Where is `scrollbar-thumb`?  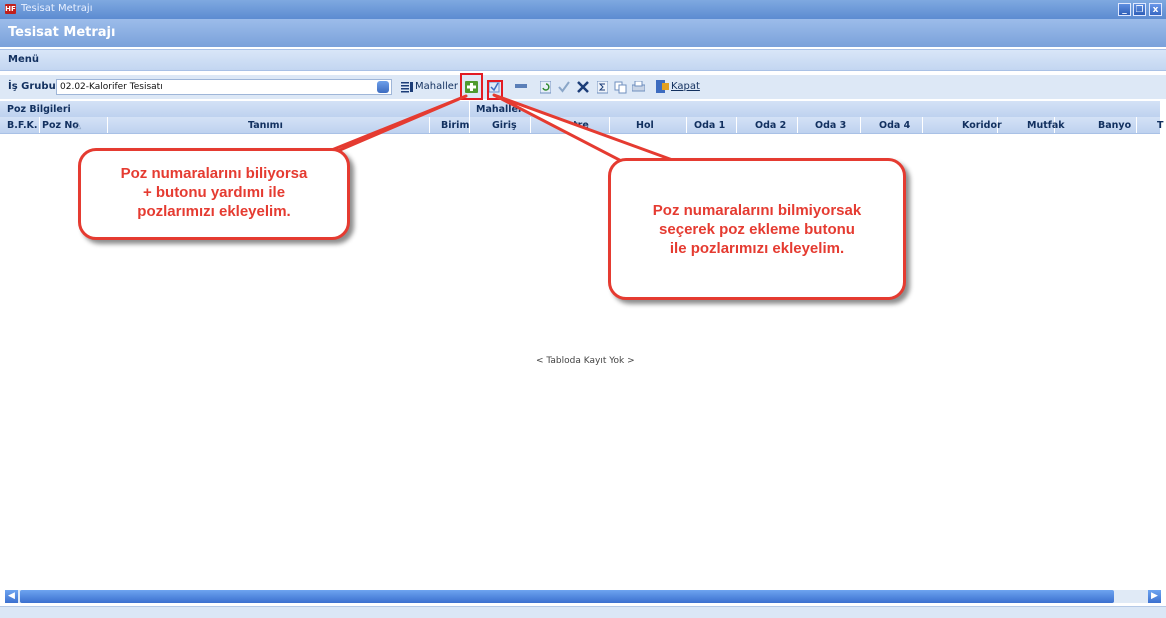 scrollbar-thumb is located at coordinates (567, 596).